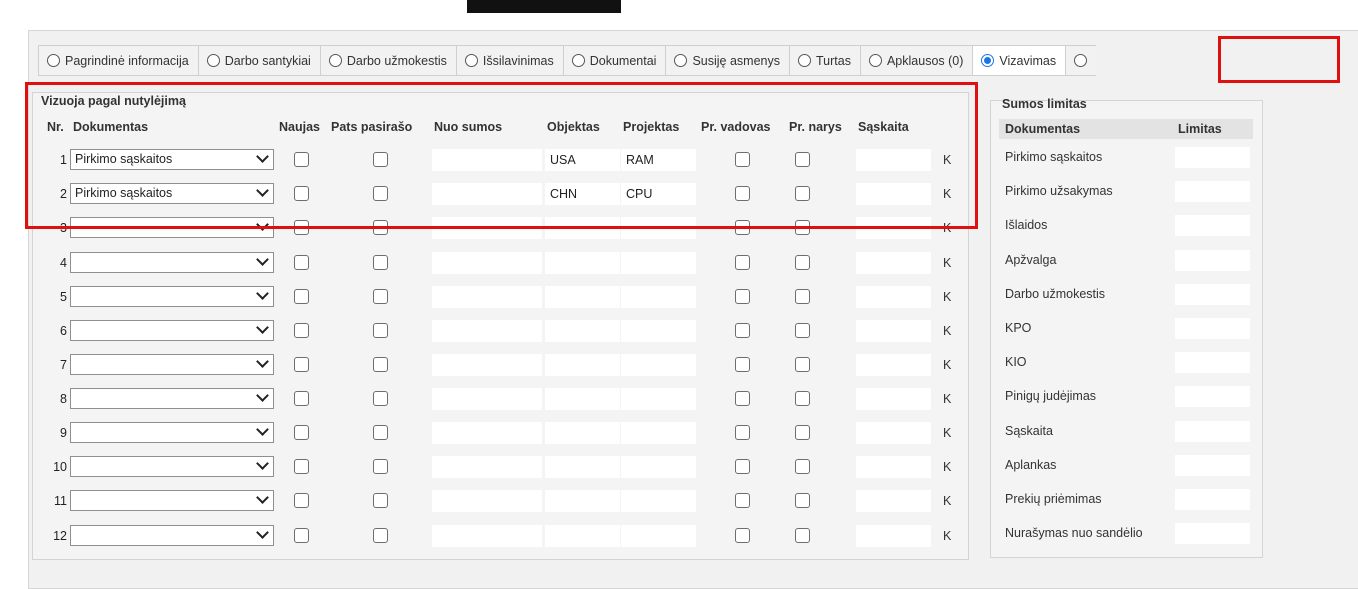  I want to click on objektas-input: CHN, so click(582, 194).